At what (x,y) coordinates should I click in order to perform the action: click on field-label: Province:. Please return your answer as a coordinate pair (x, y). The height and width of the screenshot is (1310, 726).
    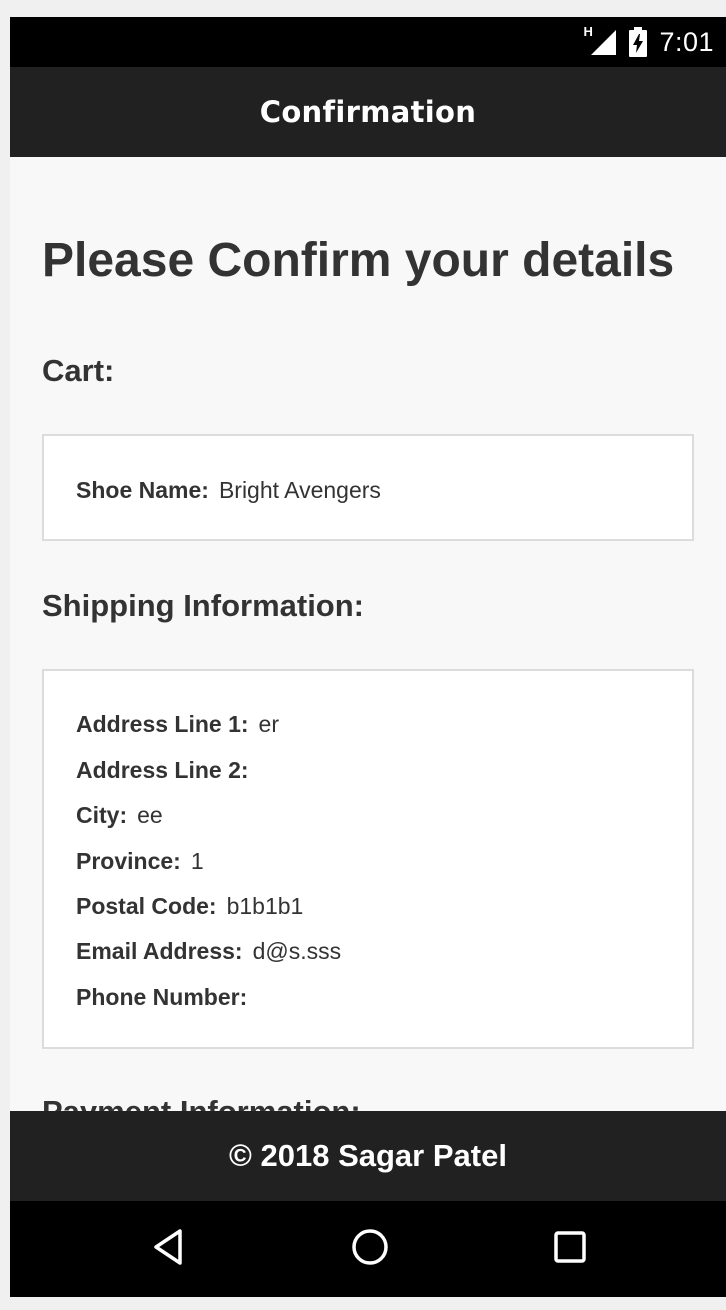
    Looking at the image, I should click on (128, 861).